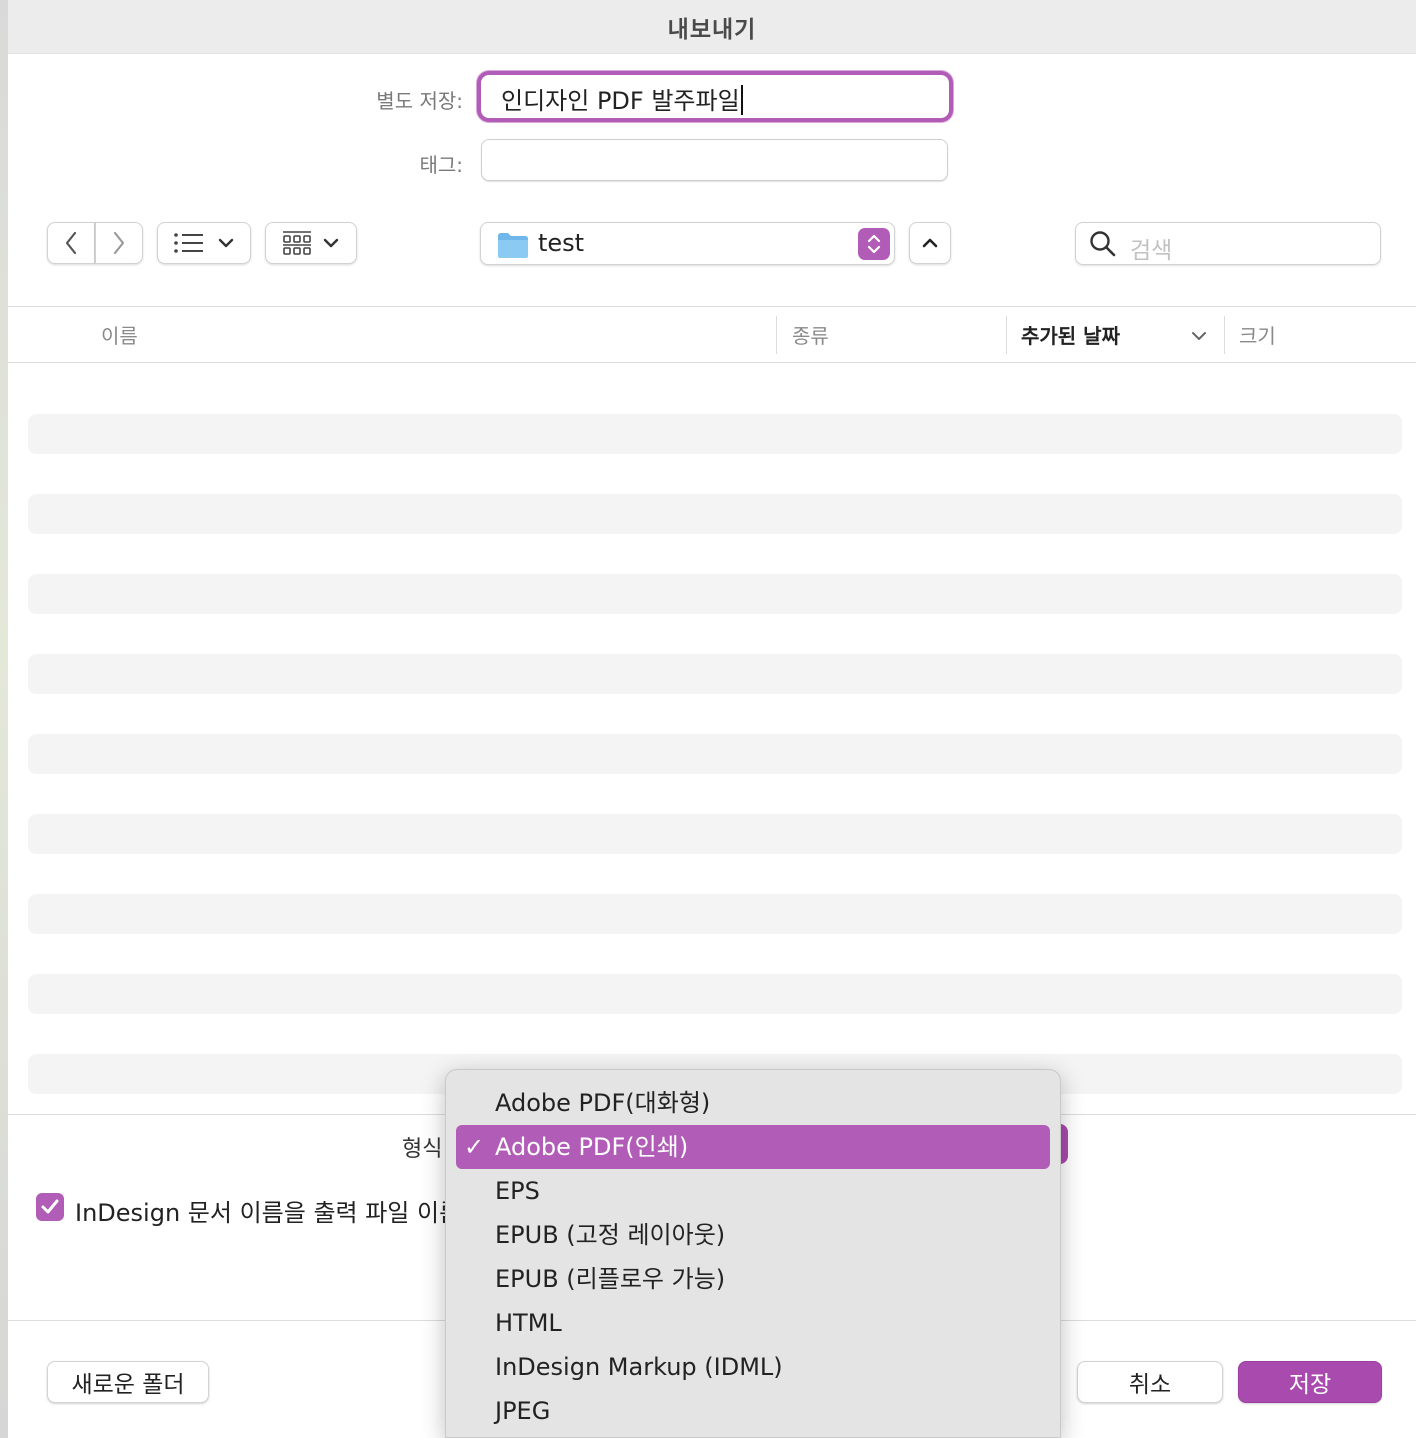 The width and height of the screenshot is (1416, 1438). I want to click on dialog-title: 내보내기, so click(712, 29).